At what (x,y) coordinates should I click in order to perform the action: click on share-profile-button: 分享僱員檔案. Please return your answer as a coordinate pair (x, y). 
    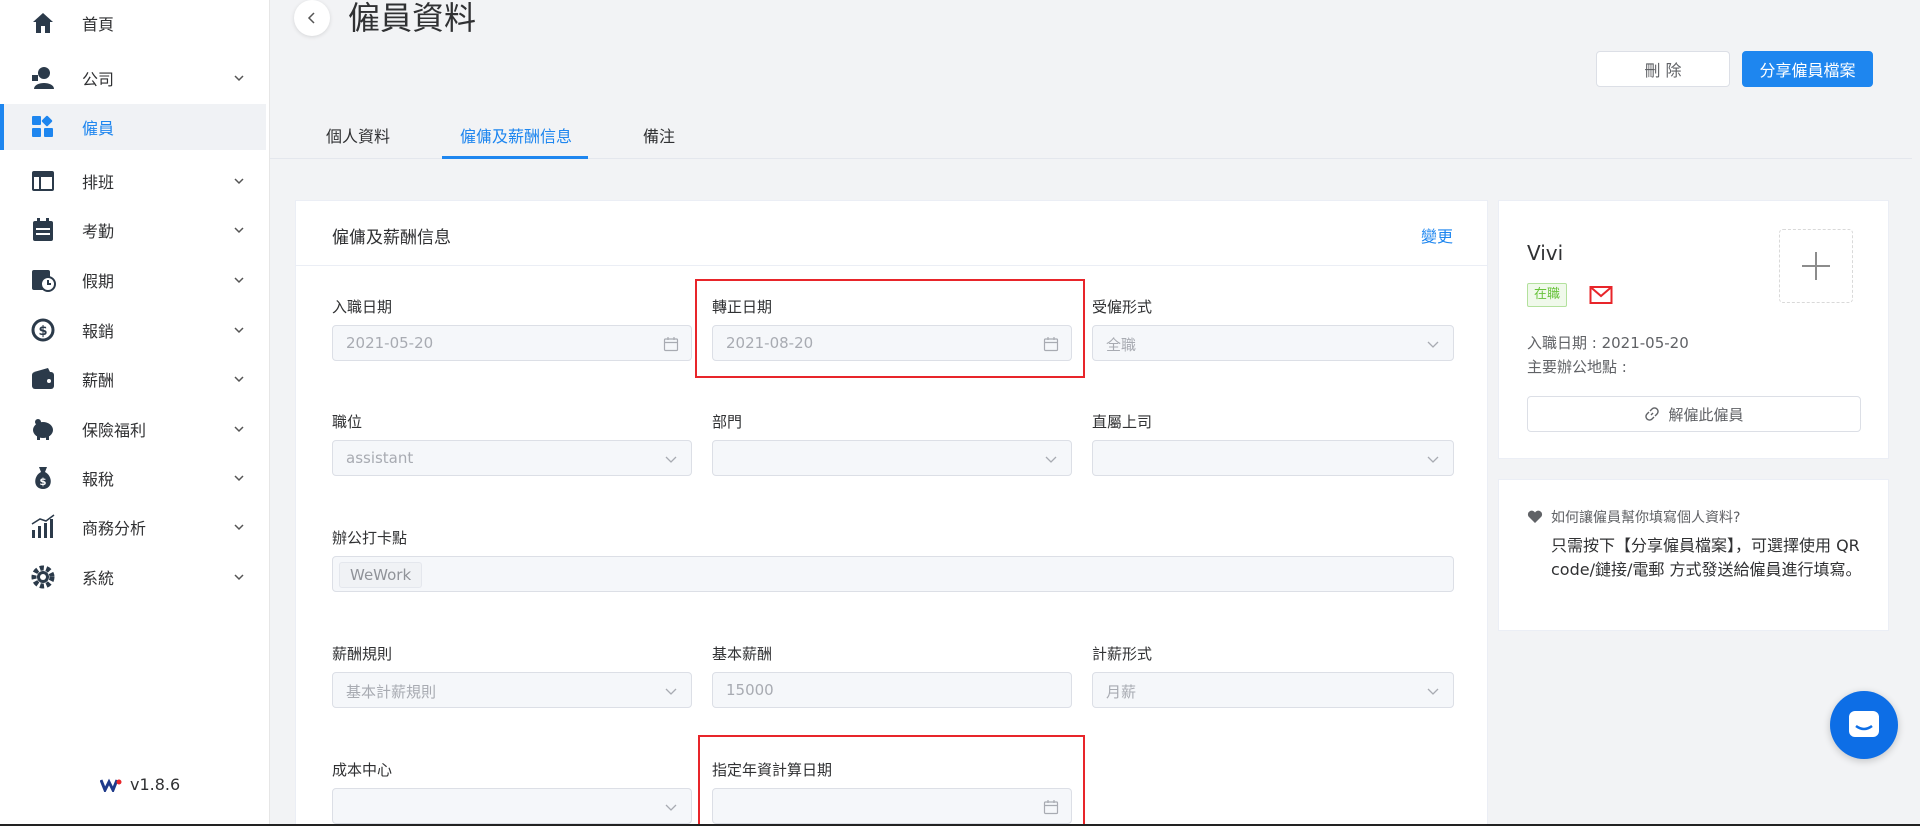
    Looking at the image, I should click on (1807, 69).